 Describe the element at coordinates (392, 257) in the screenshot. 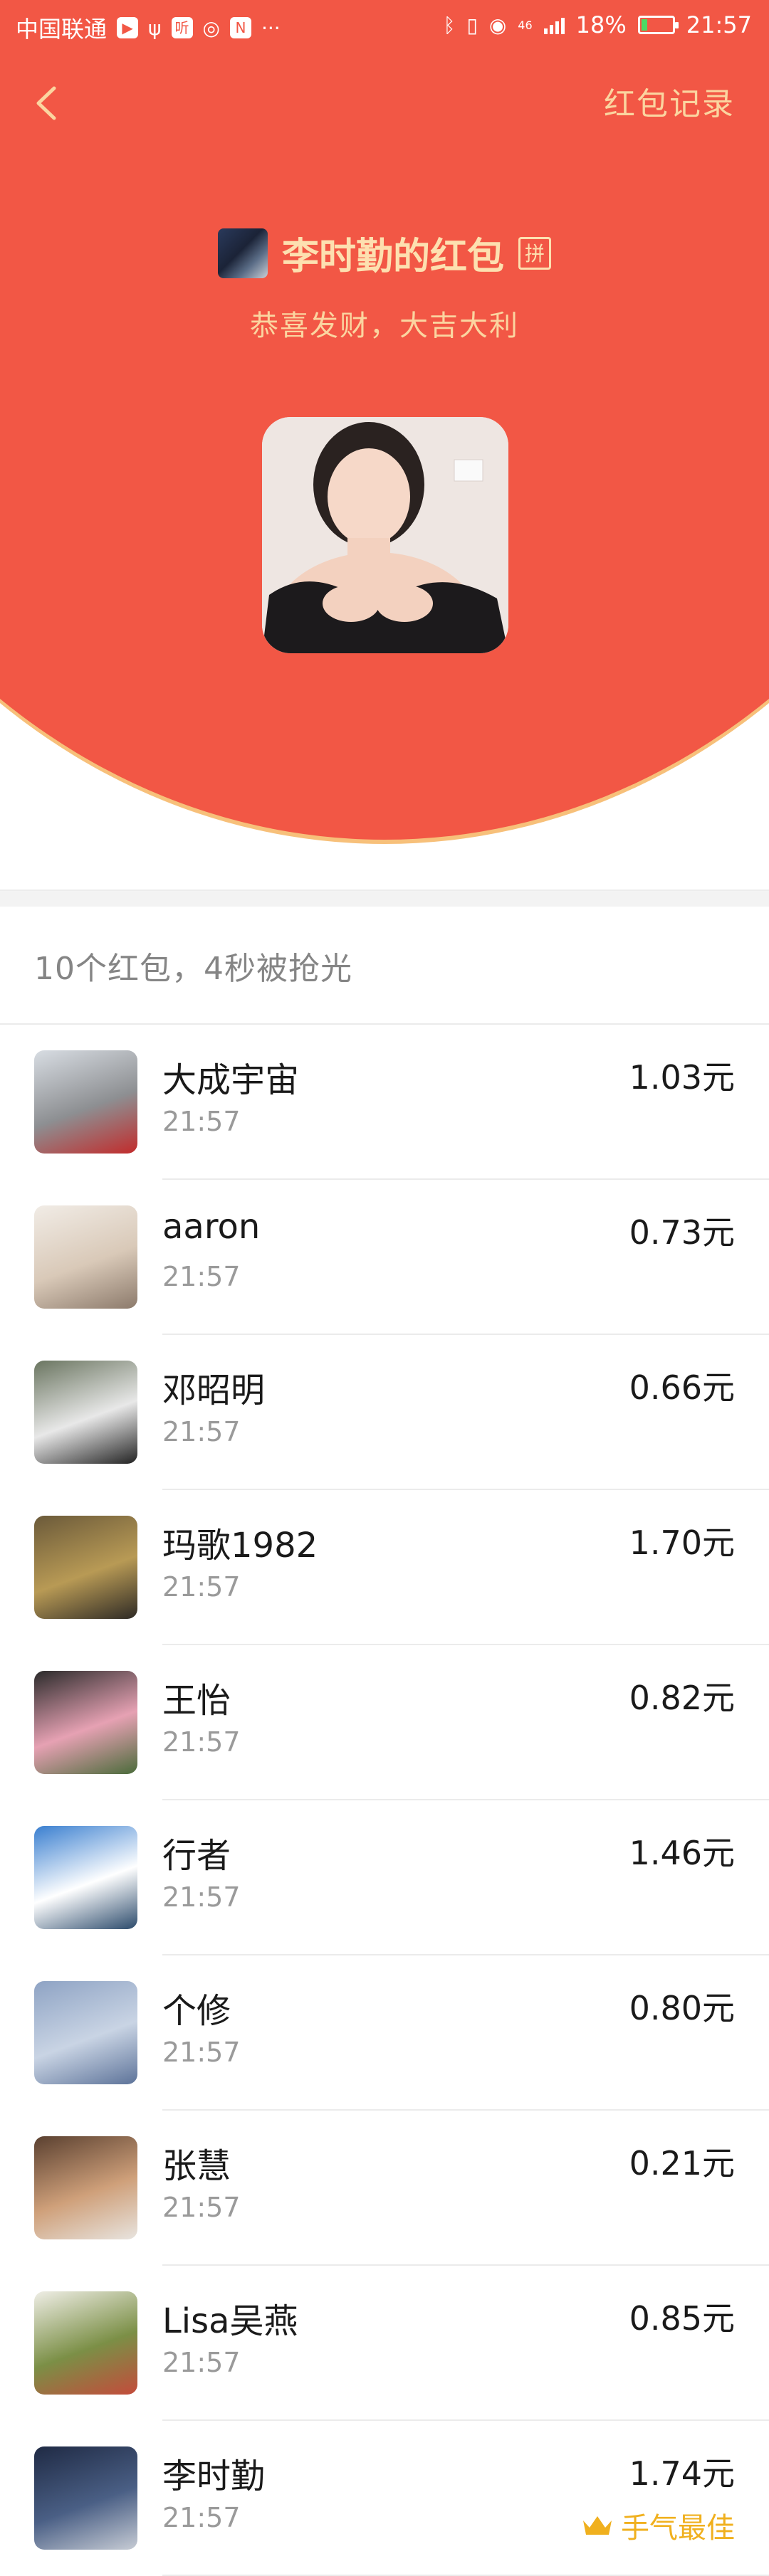

I see `sender-title: 李时勤的红包` at that location.